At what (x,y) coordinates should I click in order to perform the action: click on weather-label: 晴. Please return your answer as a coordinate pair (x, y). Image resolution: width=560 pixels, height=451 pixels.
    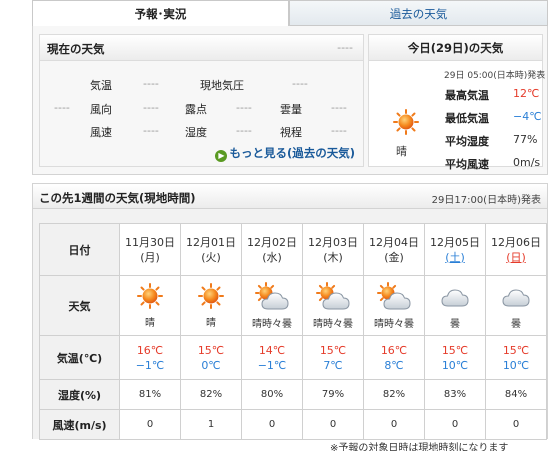
    Looking at the image, I should click on (150, 323).